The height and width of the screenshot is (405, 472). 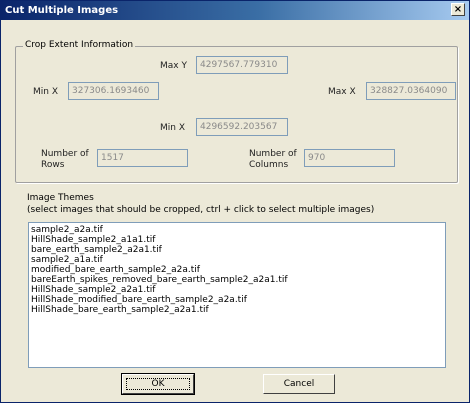 What do you see at coordinates (342, 92) in the screenshot?
I see `max-x-label: Max X` at bounding box center [342, 92].